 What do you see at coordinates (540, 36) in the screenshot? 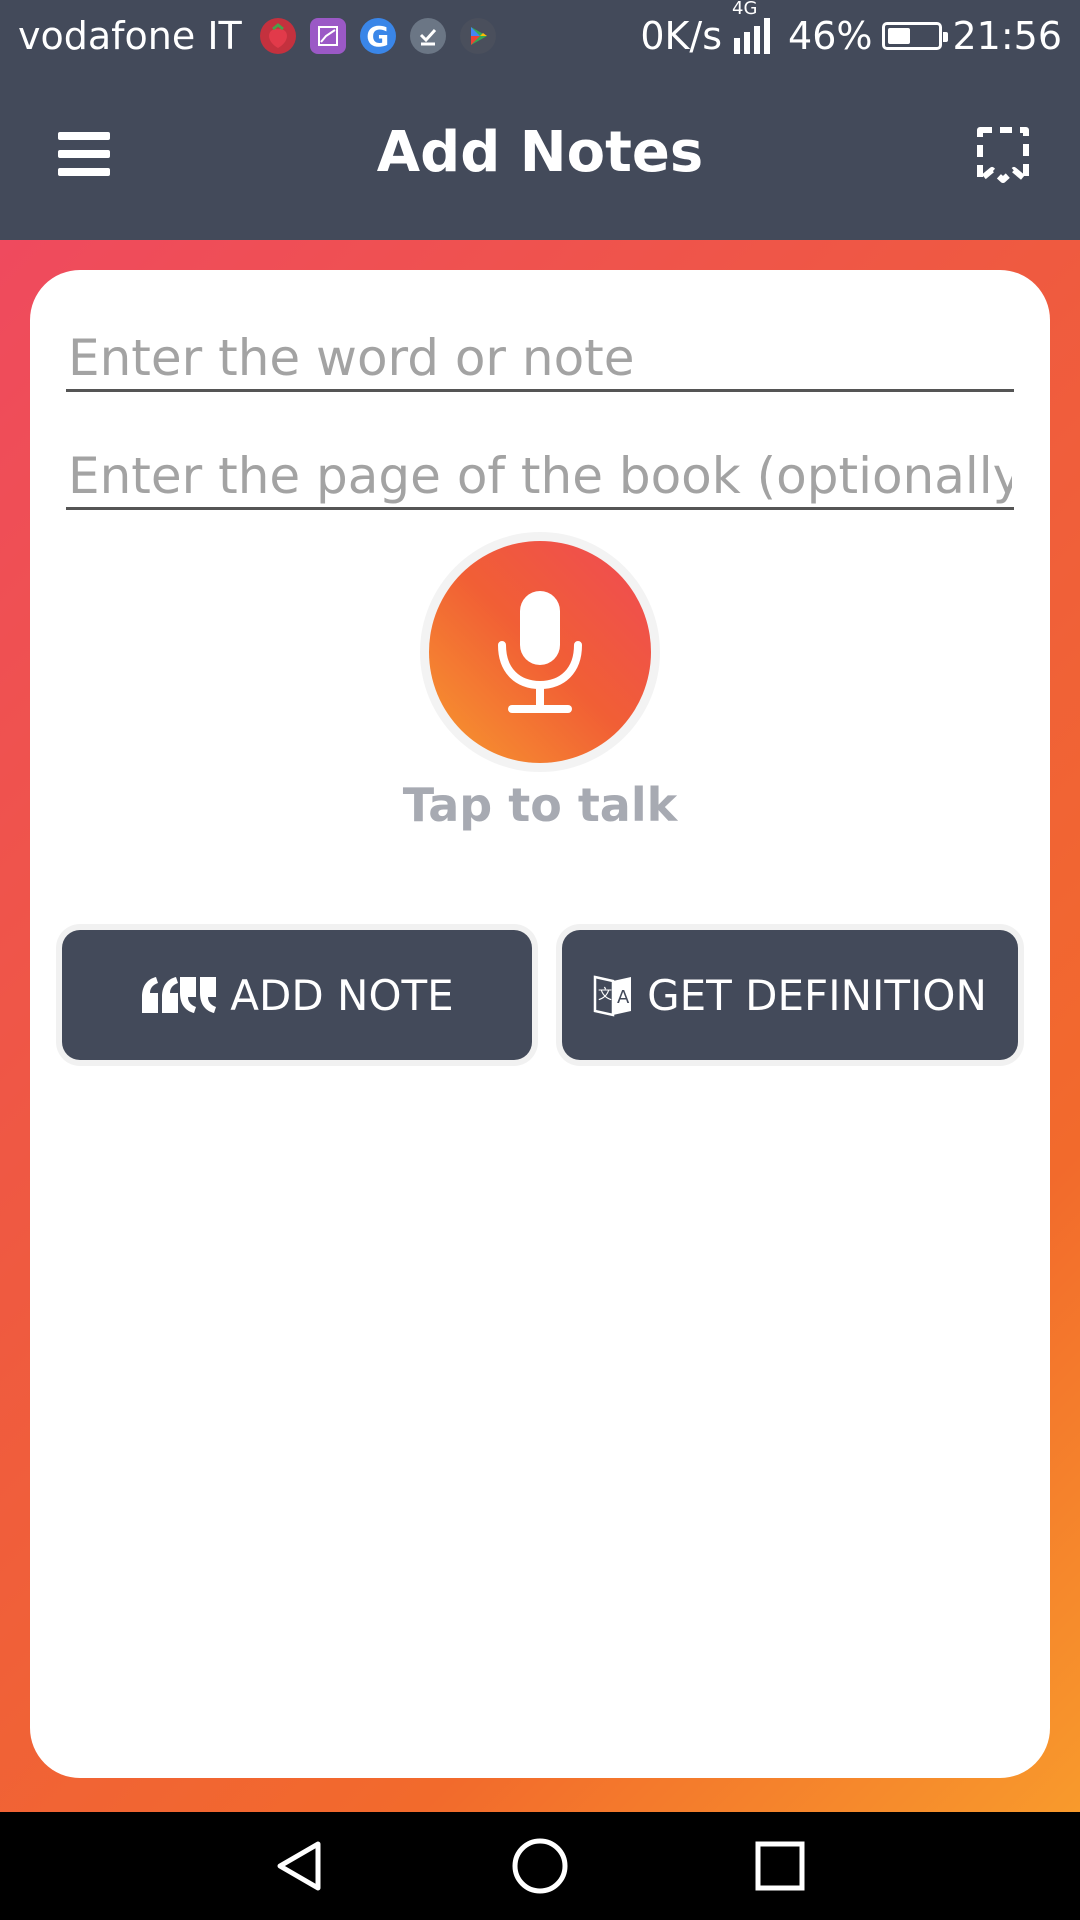
I see `status-bar: vodafone IT G 0K/s 4G 46% 21:56` at bounding box center [540, 36].